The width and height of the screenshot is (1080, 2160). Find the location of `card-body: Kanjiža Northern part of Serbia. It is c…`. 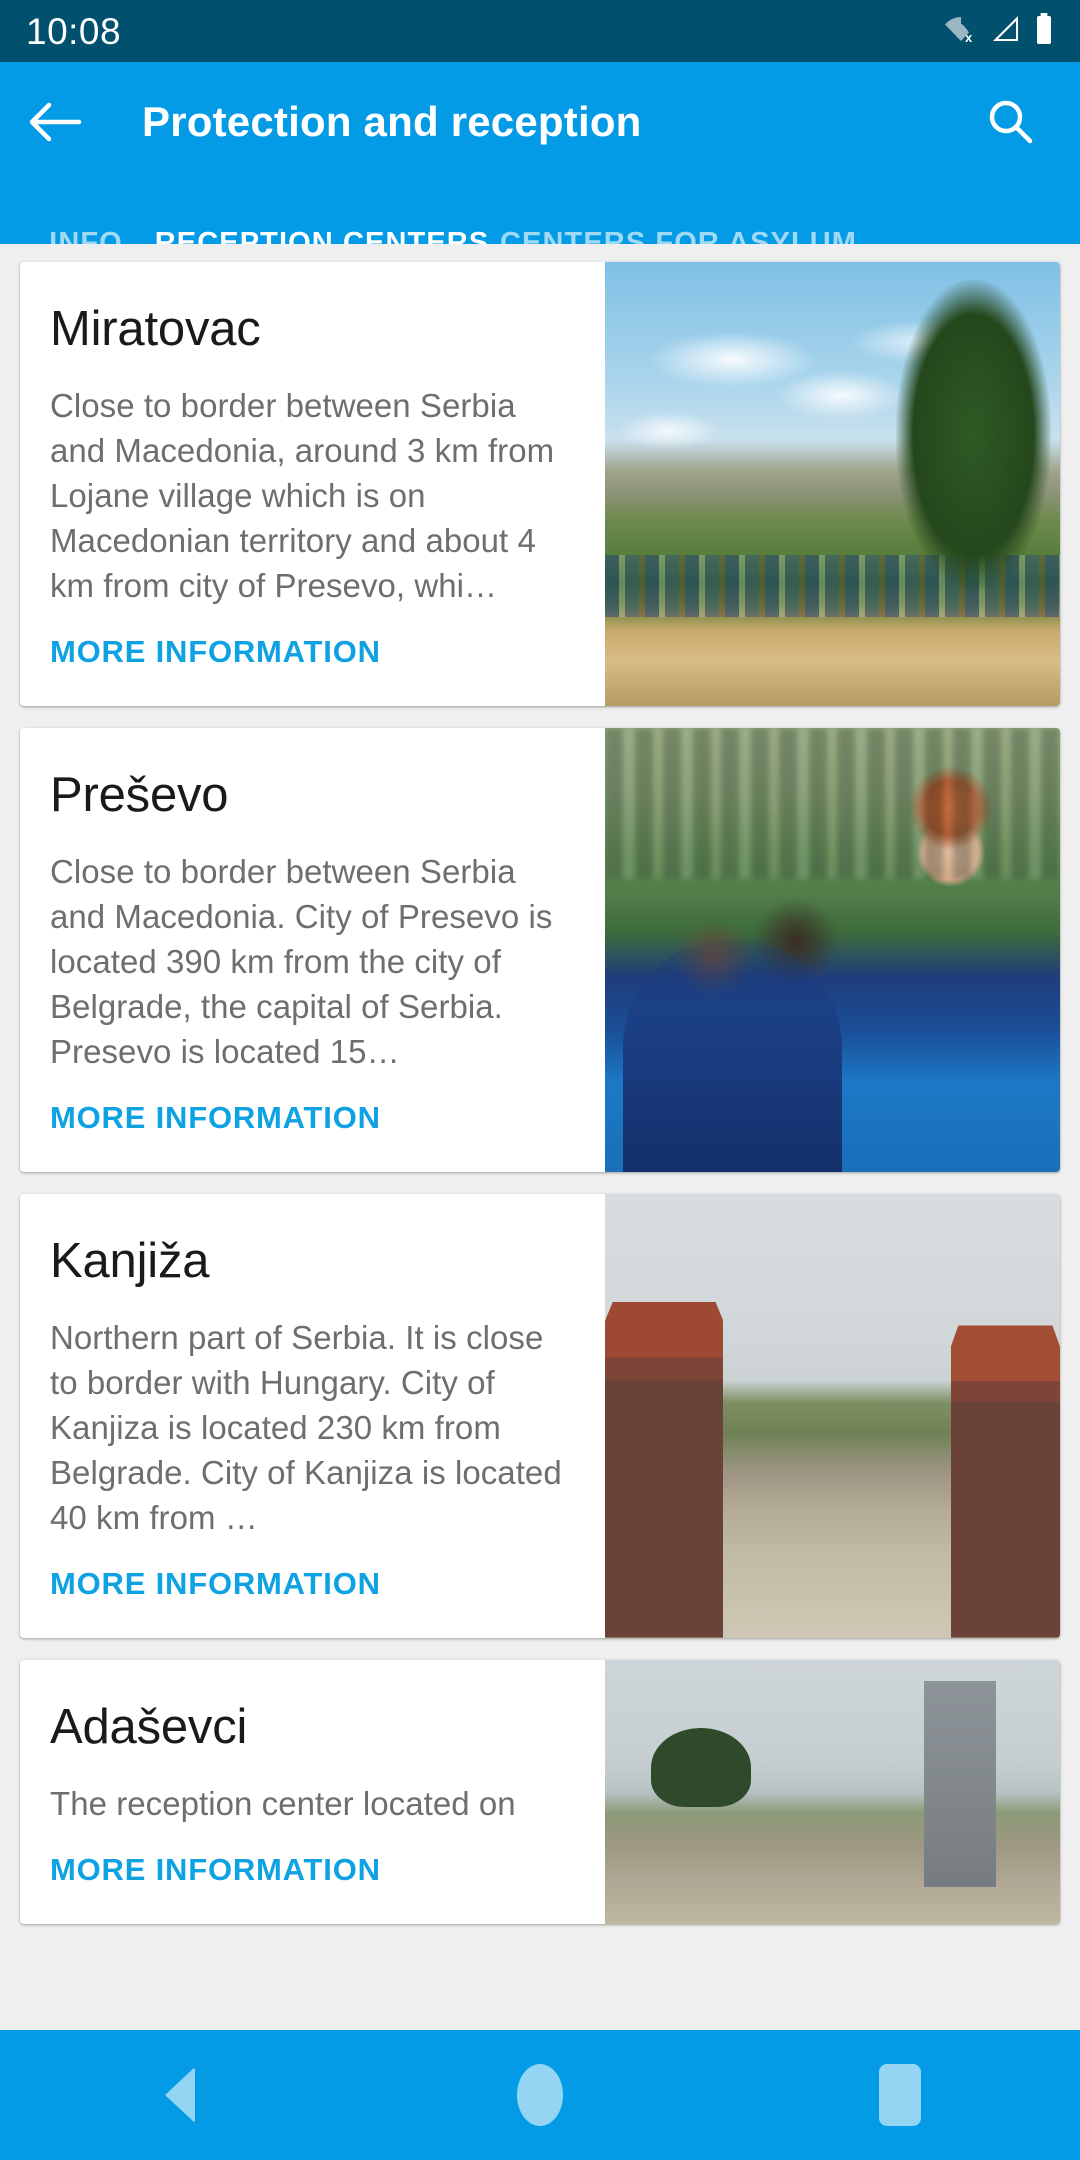

card-body: Kanjiža Northern part of Serbia. It is c… is located at coordinates (312, 1416).